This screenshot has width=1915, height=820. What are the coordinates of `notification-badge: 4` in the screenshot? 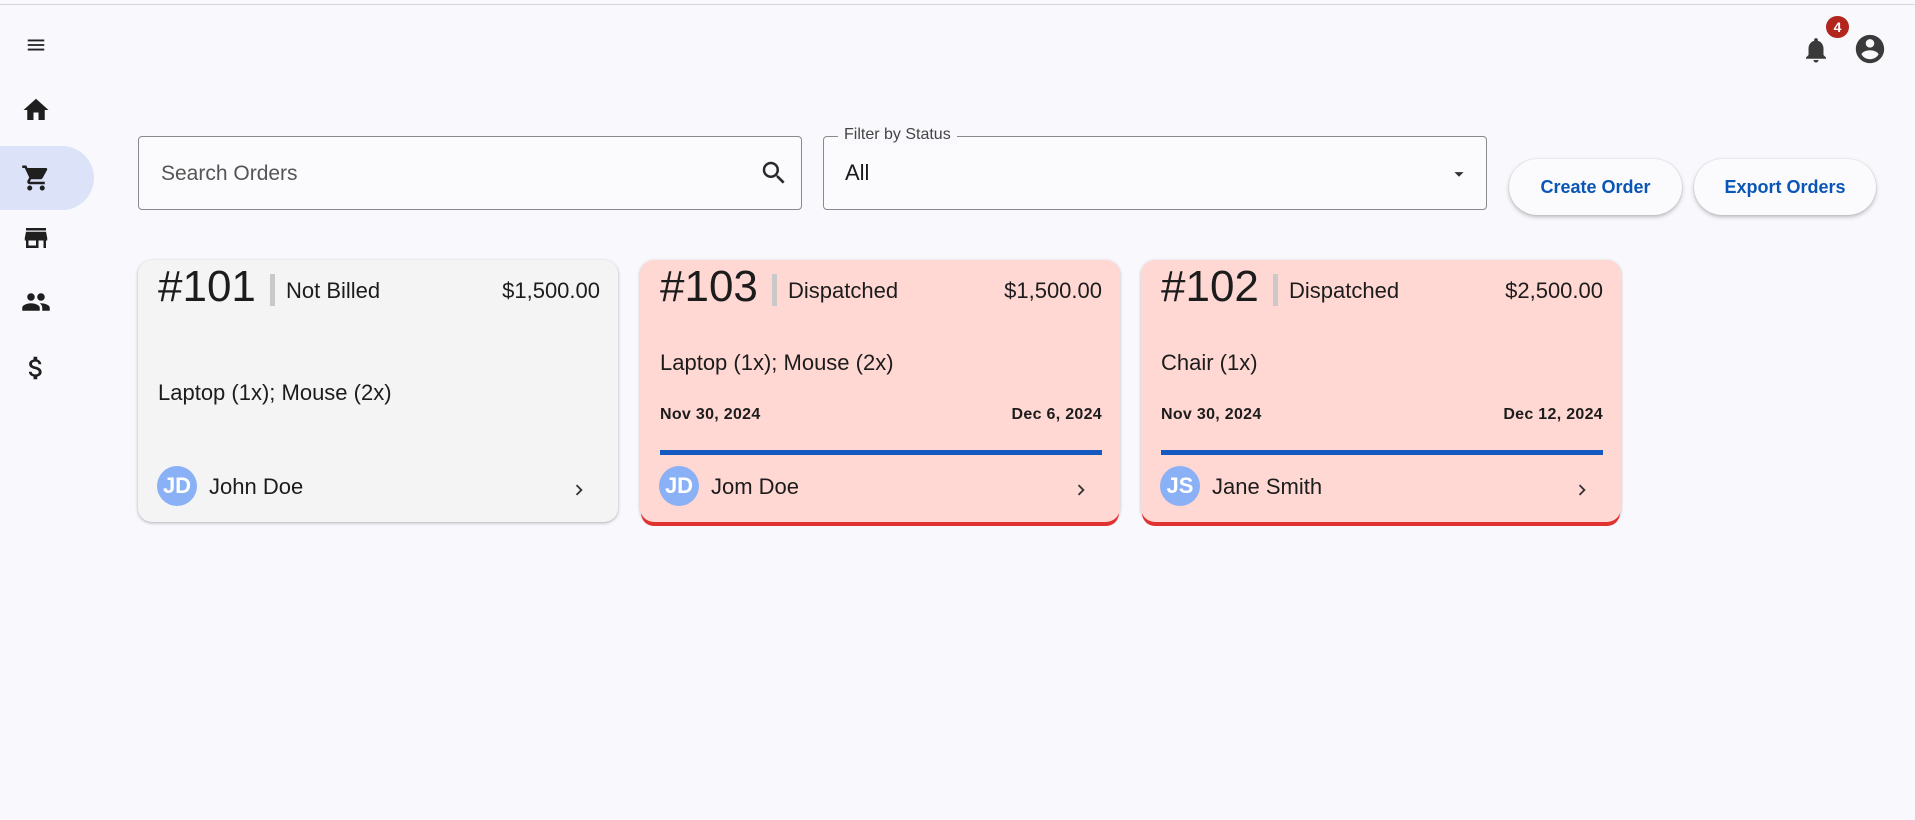 It's located at (1837, 27).